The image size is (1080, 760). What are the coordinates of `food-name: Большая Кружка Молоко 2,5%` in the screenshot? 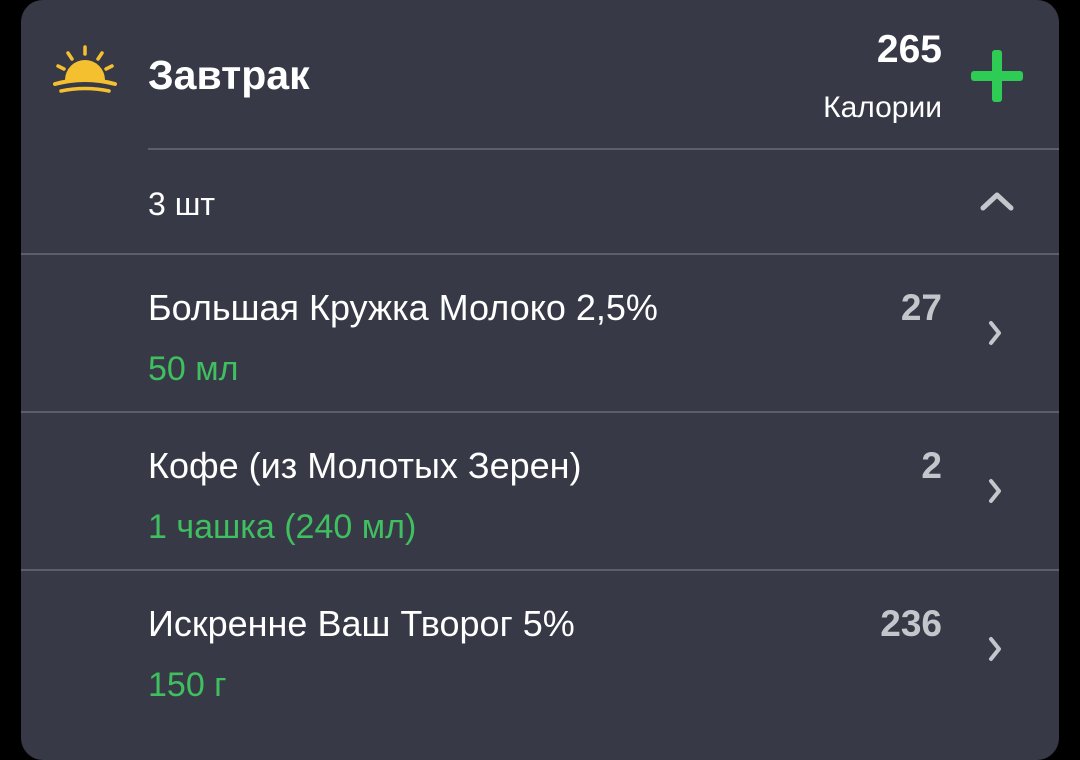 It's located at (403, 307).